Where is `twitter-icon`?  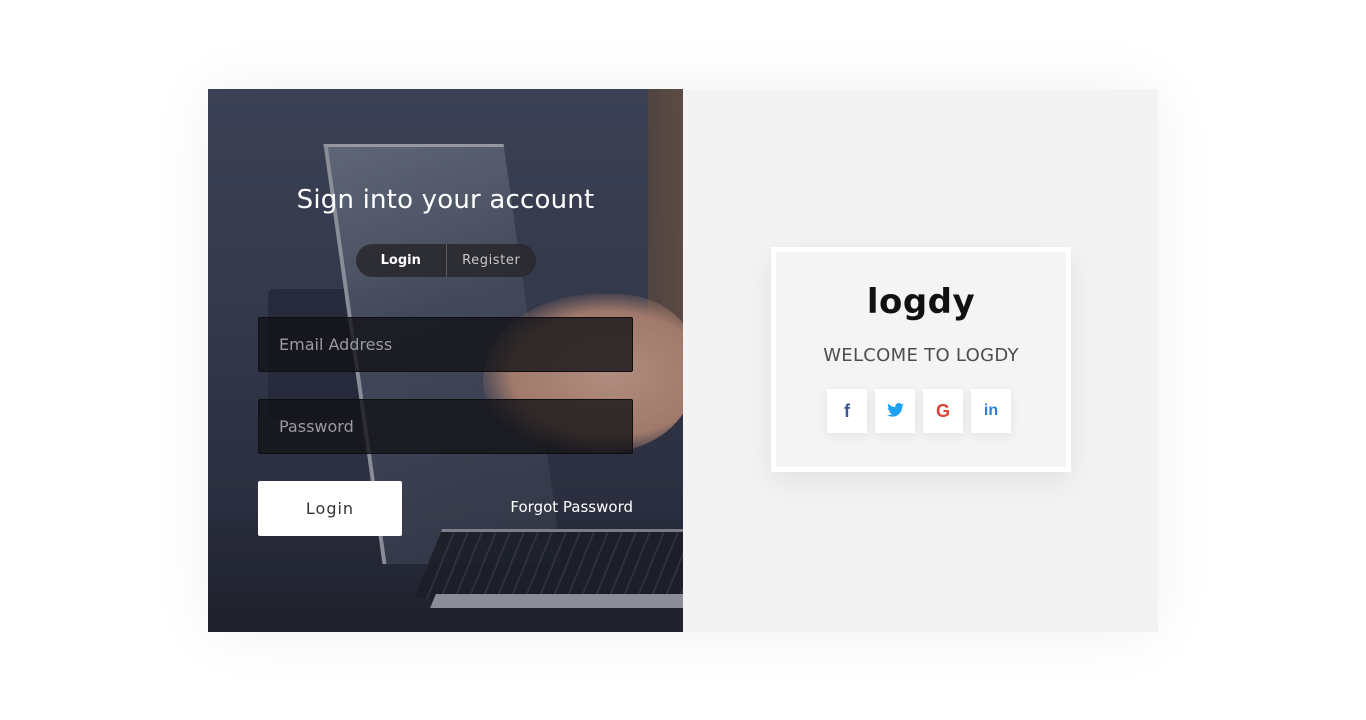
twitter-icon is located at coordinates (895, 411).